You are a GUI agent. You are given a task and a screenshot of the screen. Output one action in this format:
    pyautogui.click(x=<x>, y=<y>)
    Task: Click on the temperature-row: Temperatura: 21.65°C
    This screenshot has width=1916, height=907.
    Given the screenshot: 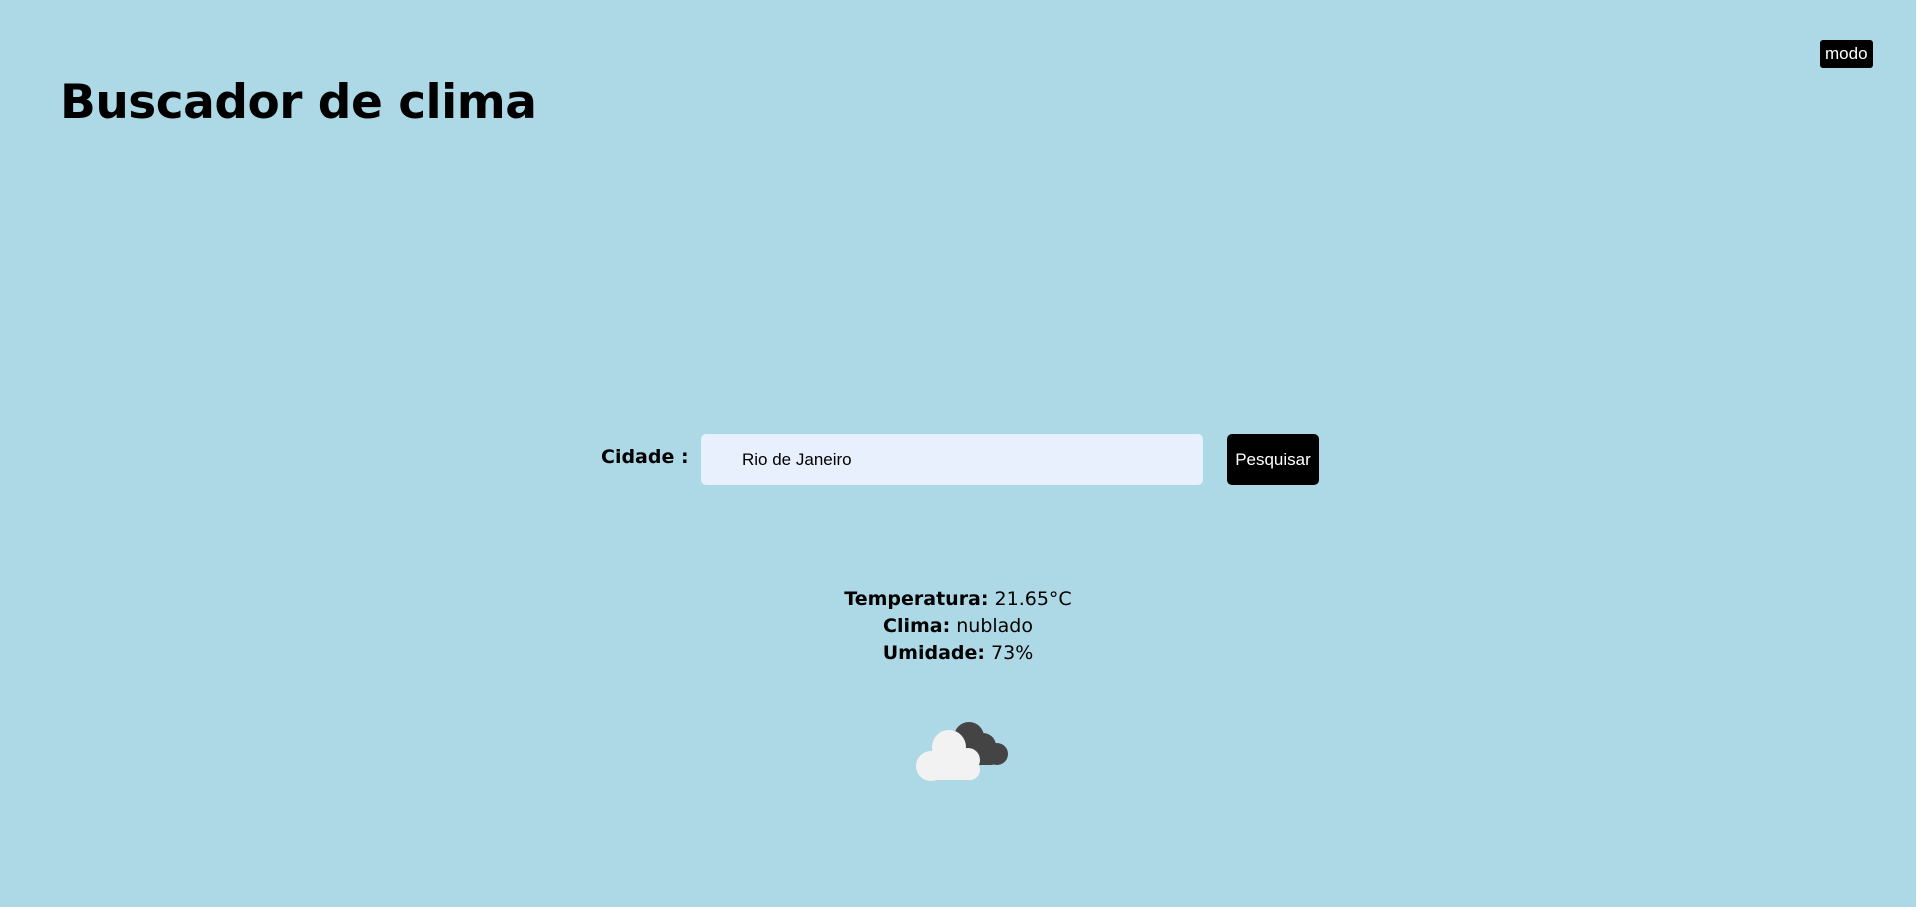 What is the action you would take?
    pyautogui.click(x=958, y=599)
    